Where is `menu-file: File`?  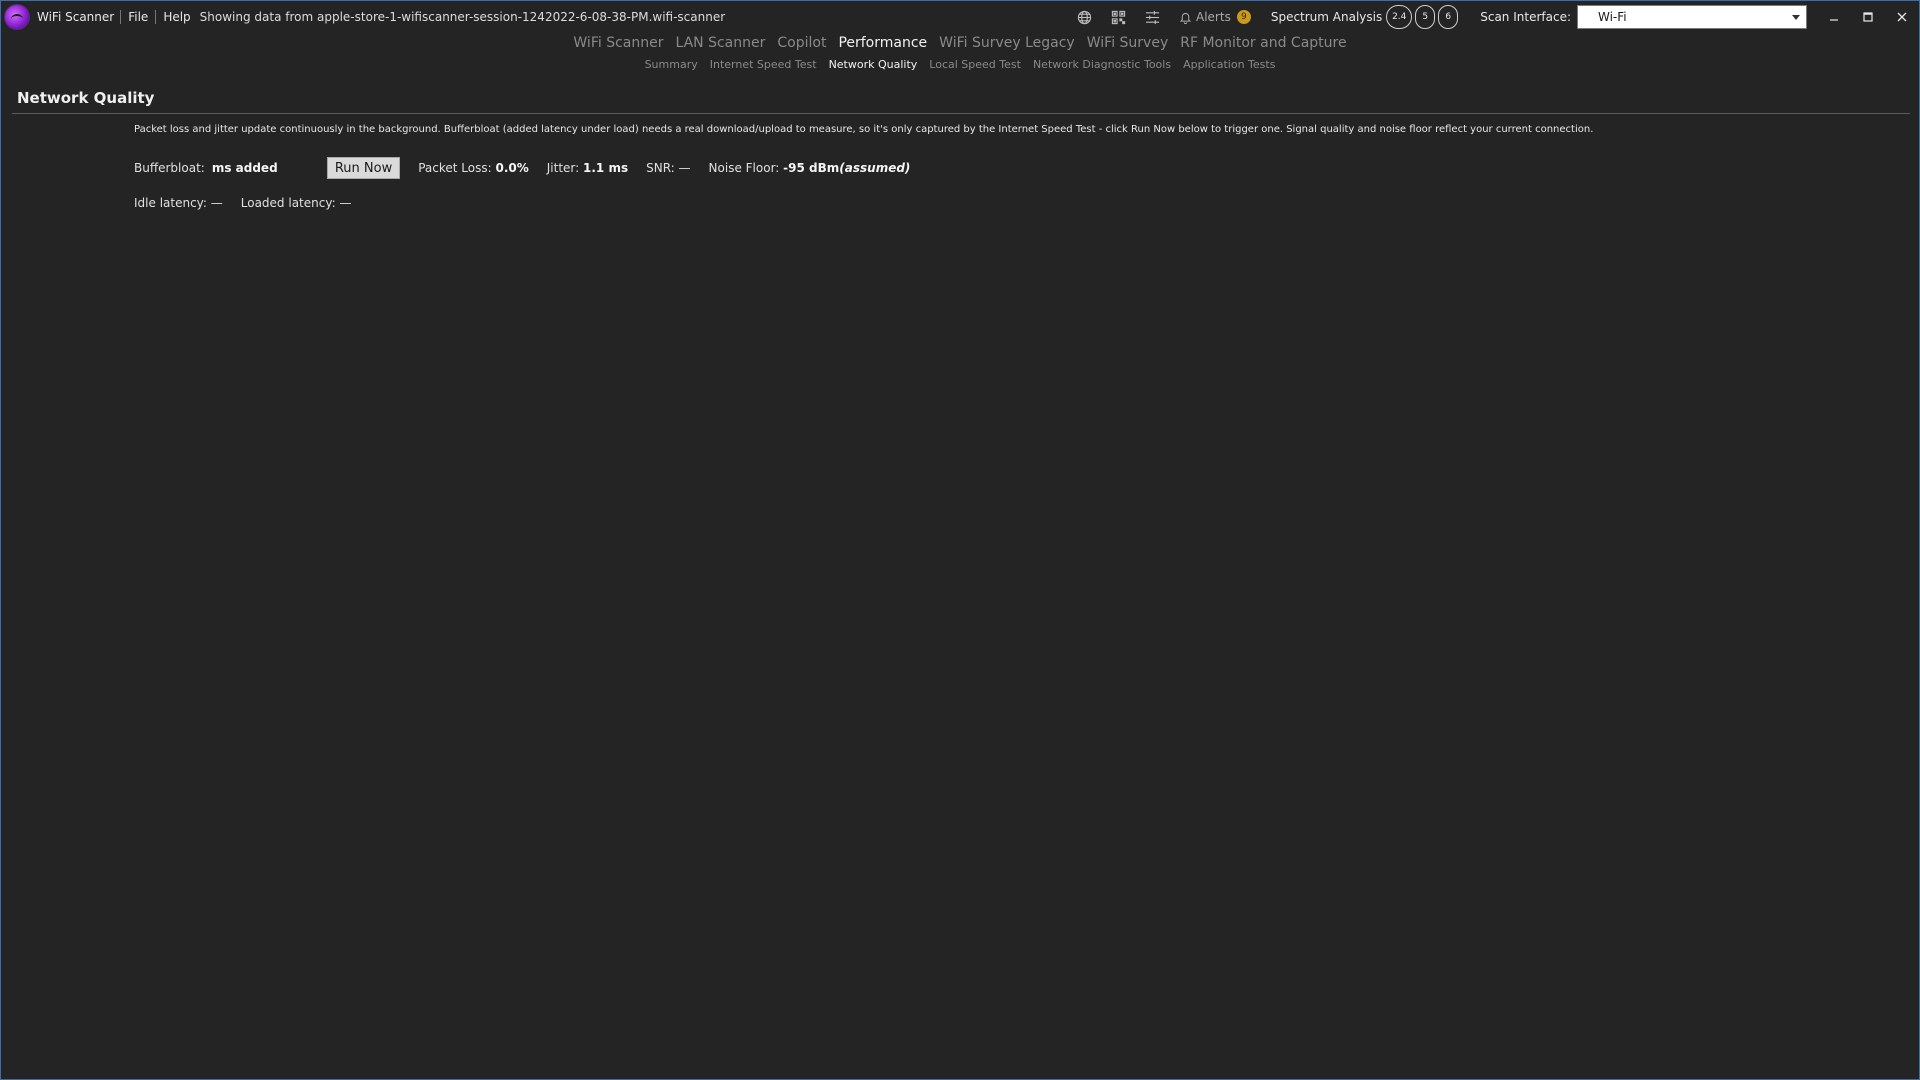 menu-file: File is located at coordinates (138, 17).